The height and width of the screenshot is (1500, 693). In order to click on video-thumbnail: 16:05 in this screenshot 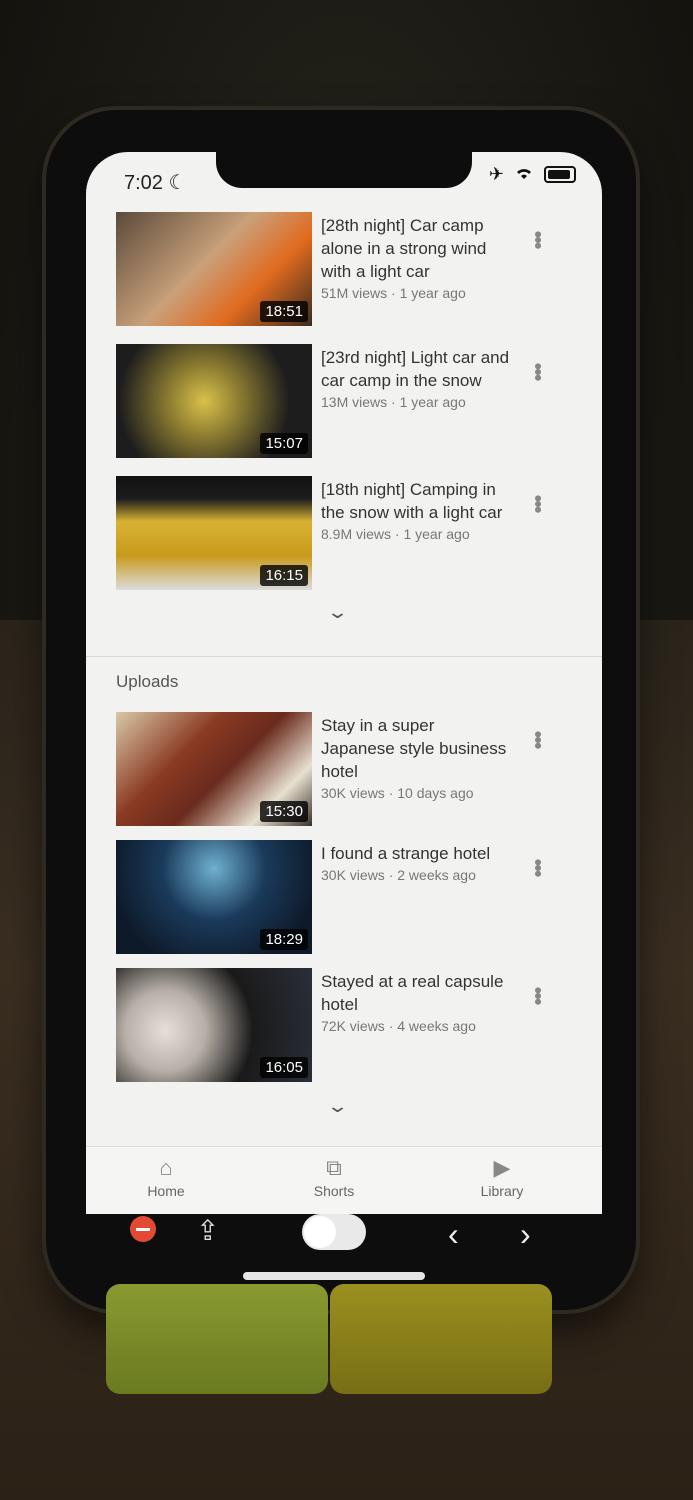, I will do `click(214, 1025)`.